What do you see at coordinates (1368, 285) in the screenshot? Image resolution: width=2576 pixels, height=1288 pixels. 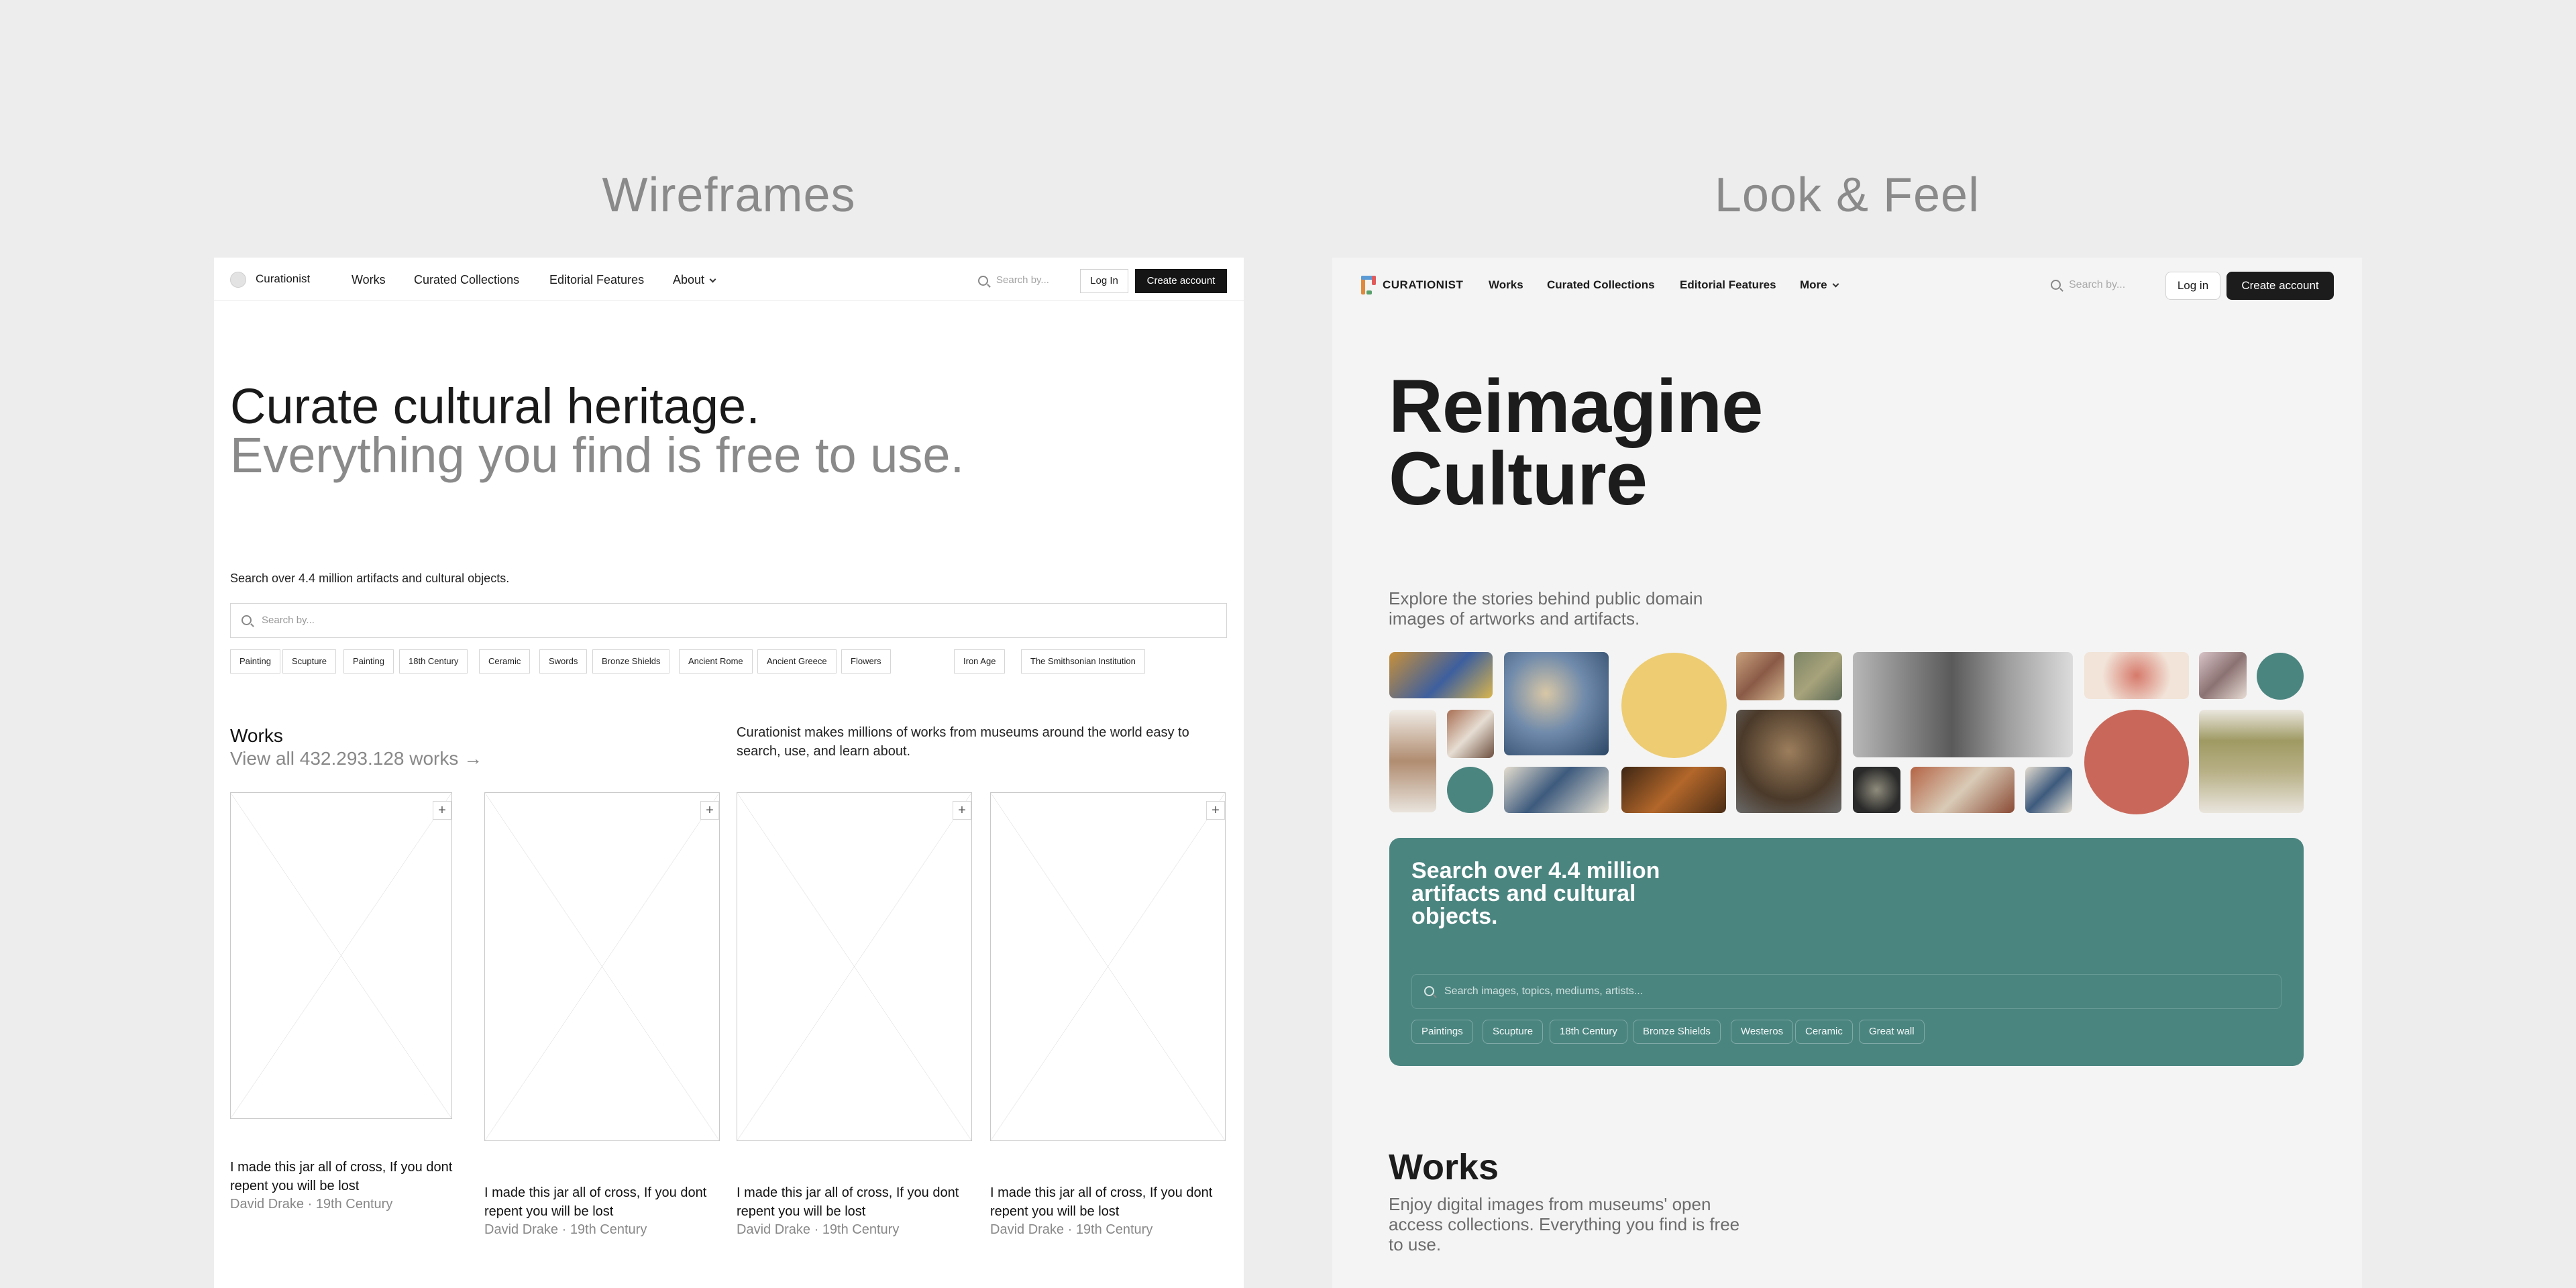 I see `curationist-logo-icon` at bounding box center [1368, 285].